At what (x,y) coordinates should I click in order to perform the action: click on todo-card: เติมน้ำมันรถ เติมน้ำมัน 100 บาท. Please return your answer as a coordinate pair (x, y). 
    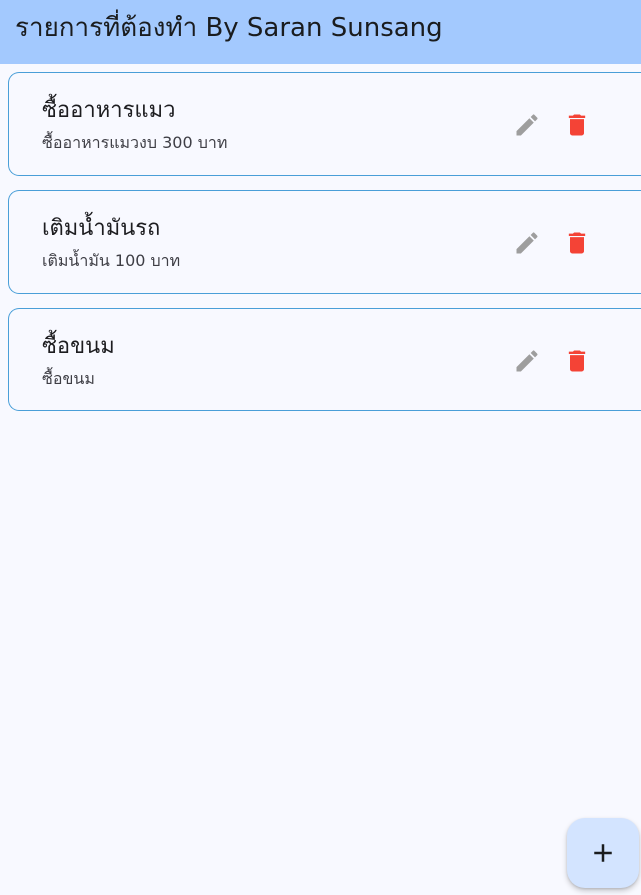
    Looking at the image, I should click on (324, 242).